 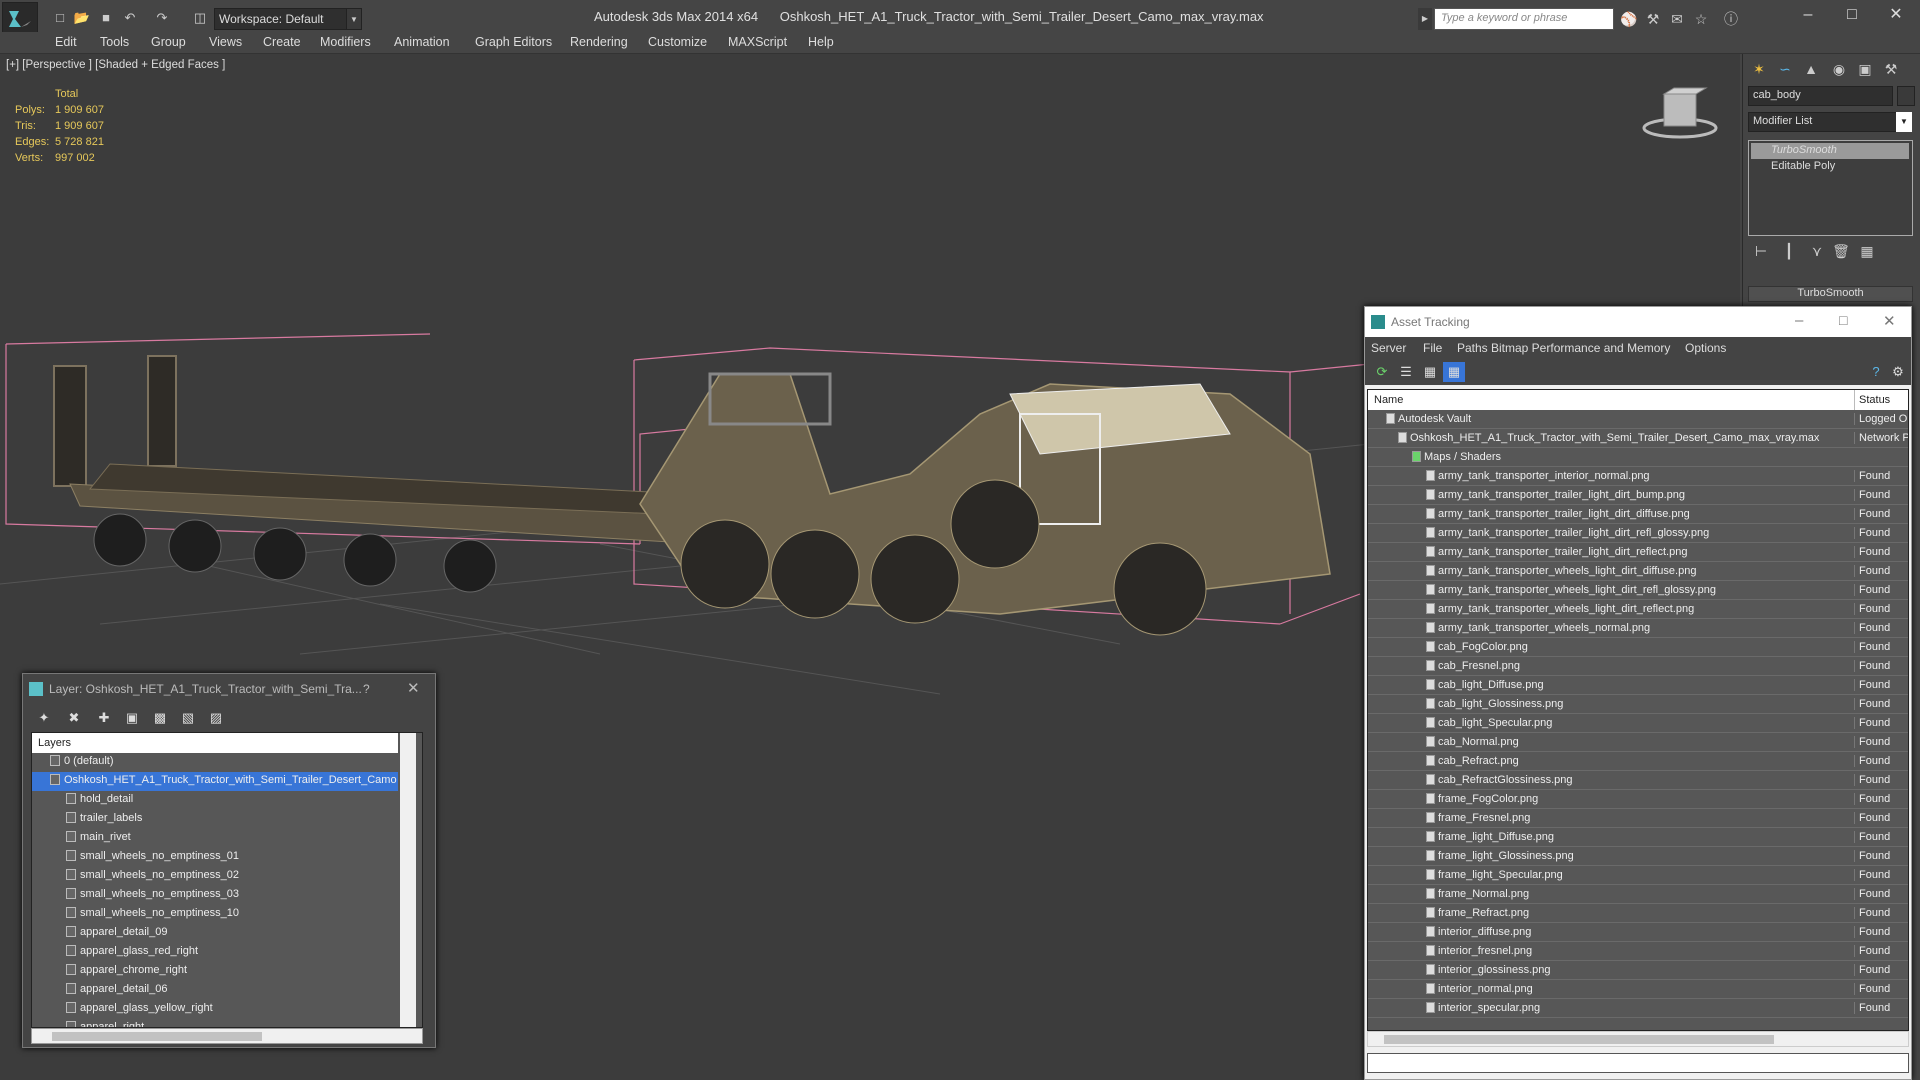 I want to click on asset-row: cab_light_Specular.png Found, so click(x=1638, y=723).